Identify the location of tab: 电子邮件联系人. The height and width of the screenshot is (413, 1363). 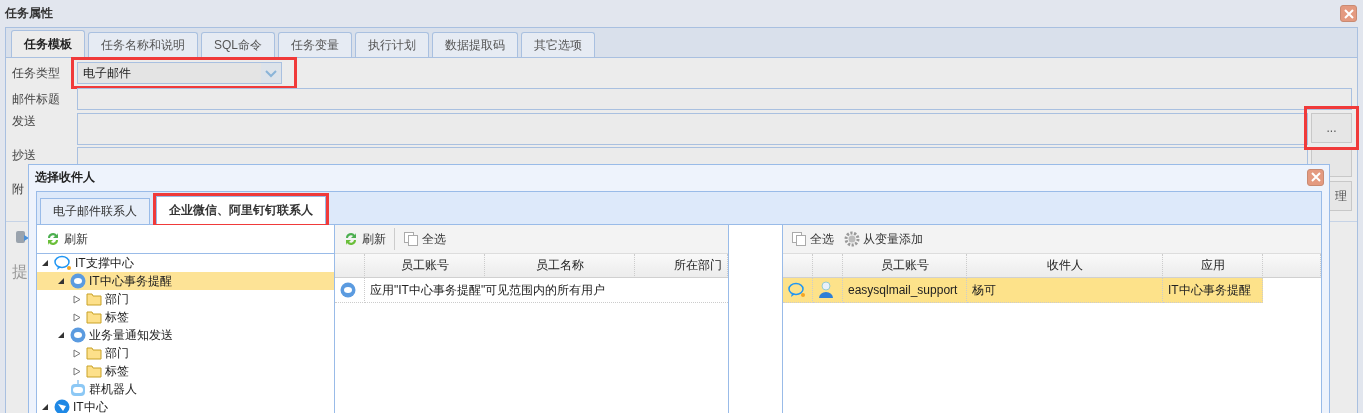
(95, 211).